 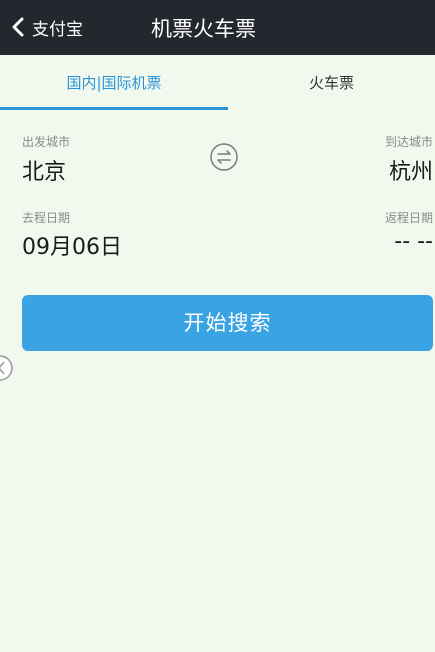 I want to click on tab-train-tickets: 火车票, so click(x=331, y=83).